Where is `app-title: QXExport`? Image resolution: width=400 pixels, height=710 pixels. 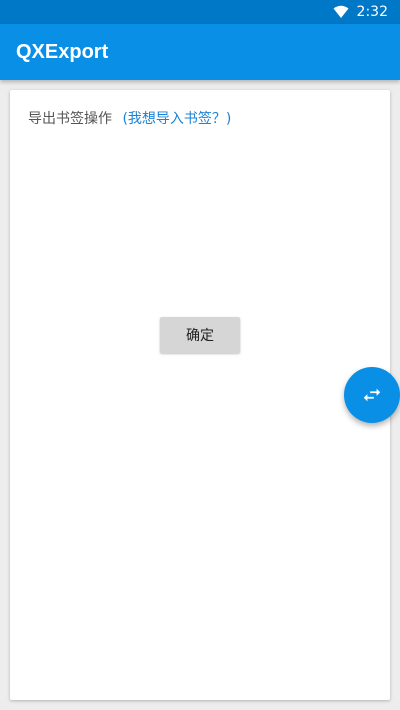 app-title: QXExport is located at coordinates (62, 51).